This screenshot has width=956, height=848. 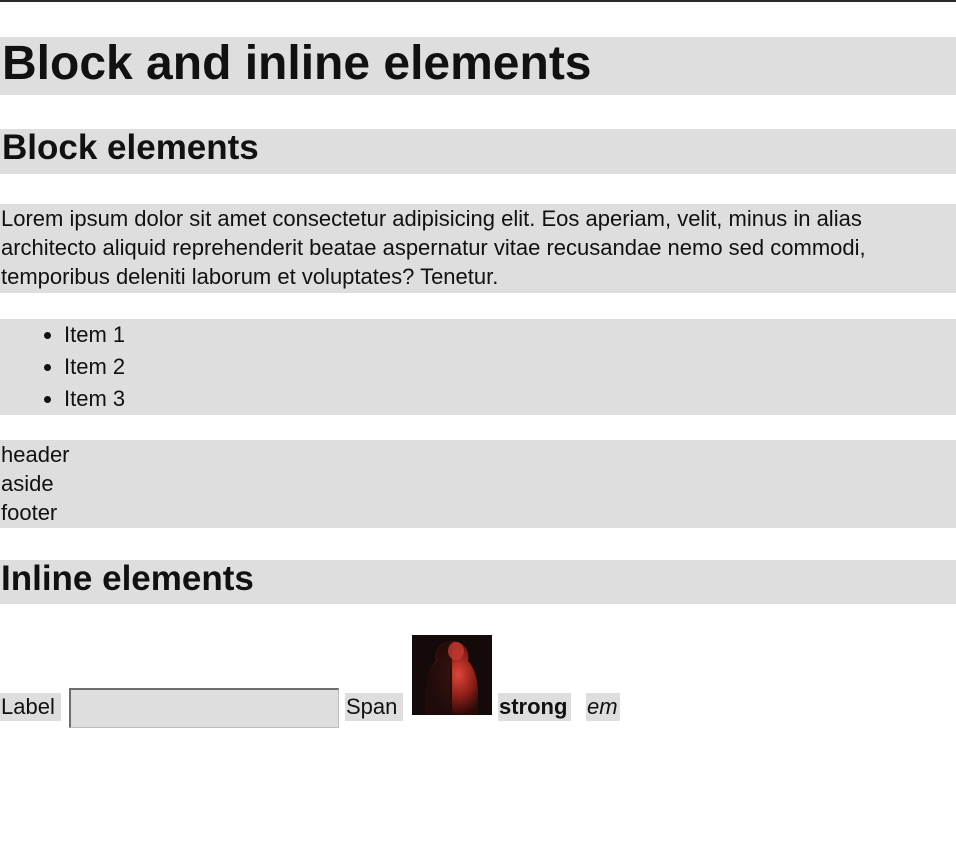 What do you see at coordinates (478, 66) in the screenshot?
I see `page-title: Block and inline elements` at bounding box center [478, 66].